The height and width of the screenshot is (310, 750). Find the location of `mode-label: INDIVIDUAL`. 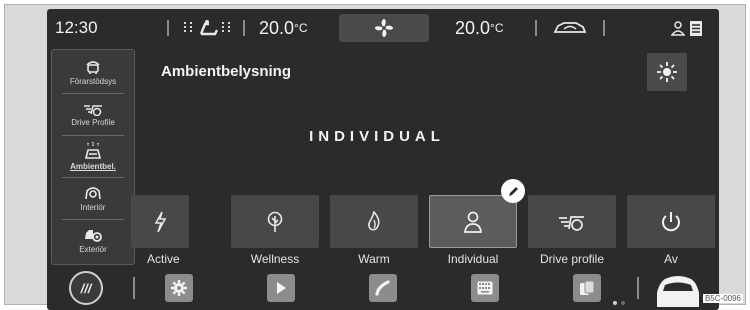

mode-label: INDIVIDUAL is located at coordinates (377, 136).